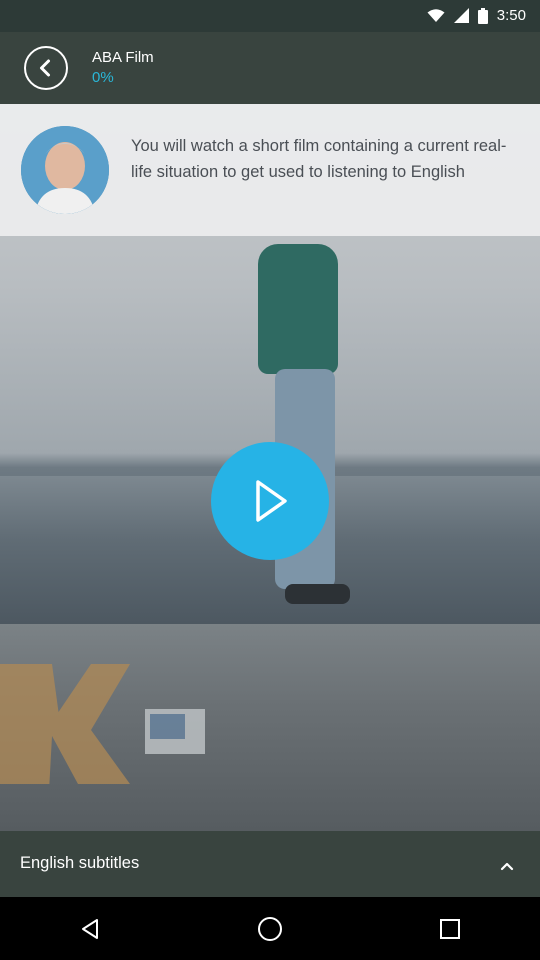  What do you see at coordinates (436, 15) in the screenshot?
I see `wifi-icon` at bounding box center [436, 15].